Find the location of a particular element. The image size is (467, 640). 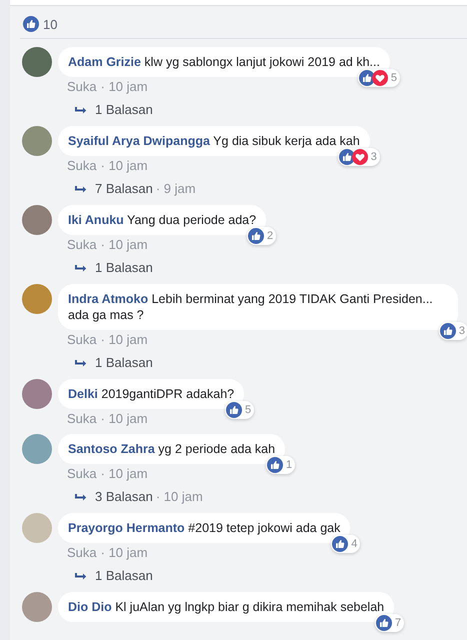

comment-text: Dio Dio Kl juAlan yg lngkp biar g dikira memihak sebelah is located at coordinates (226, 607).